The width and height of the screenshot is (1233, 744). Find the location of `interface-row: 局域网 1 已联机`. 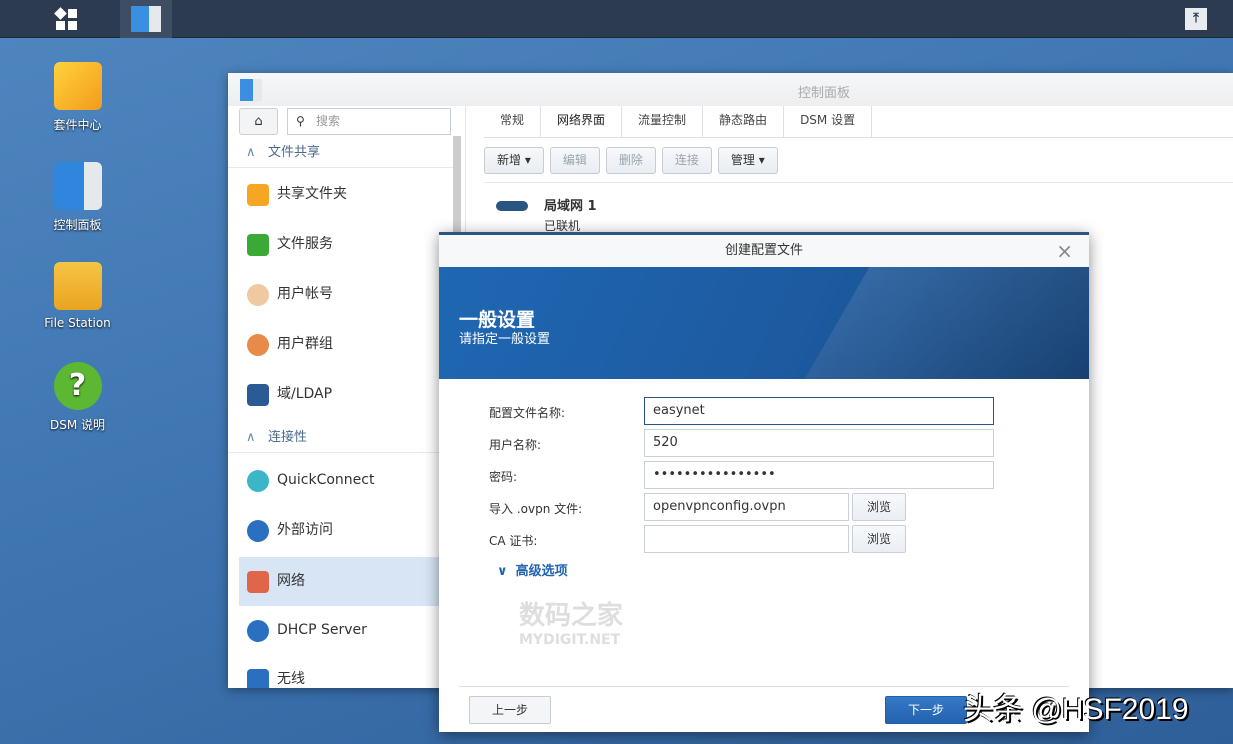

interface-row: 局域网 1 已联机 is located at coordinates (858, 208).